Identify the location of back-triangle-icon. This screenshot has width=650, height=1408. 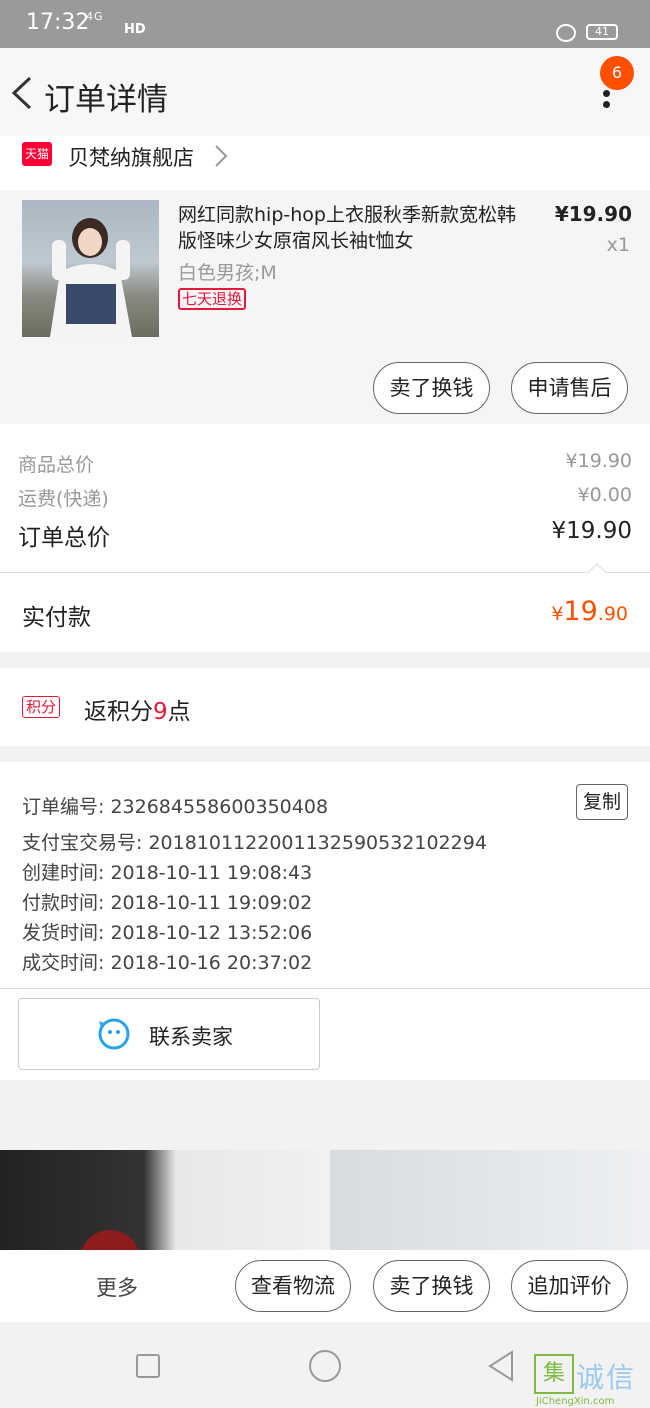
(501, 1366).